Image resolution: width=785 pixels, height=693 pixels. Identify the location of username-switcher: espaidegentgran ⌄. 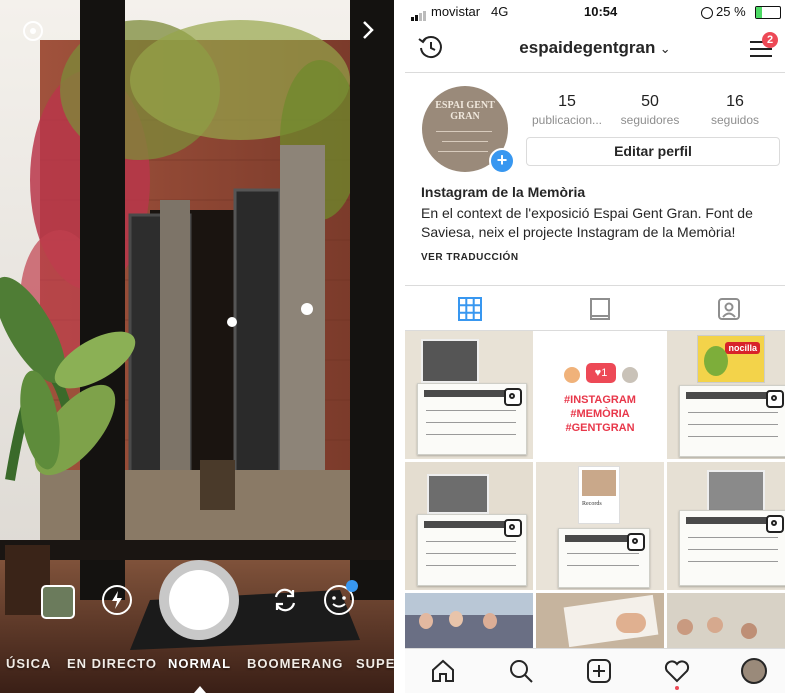
(595, 48).